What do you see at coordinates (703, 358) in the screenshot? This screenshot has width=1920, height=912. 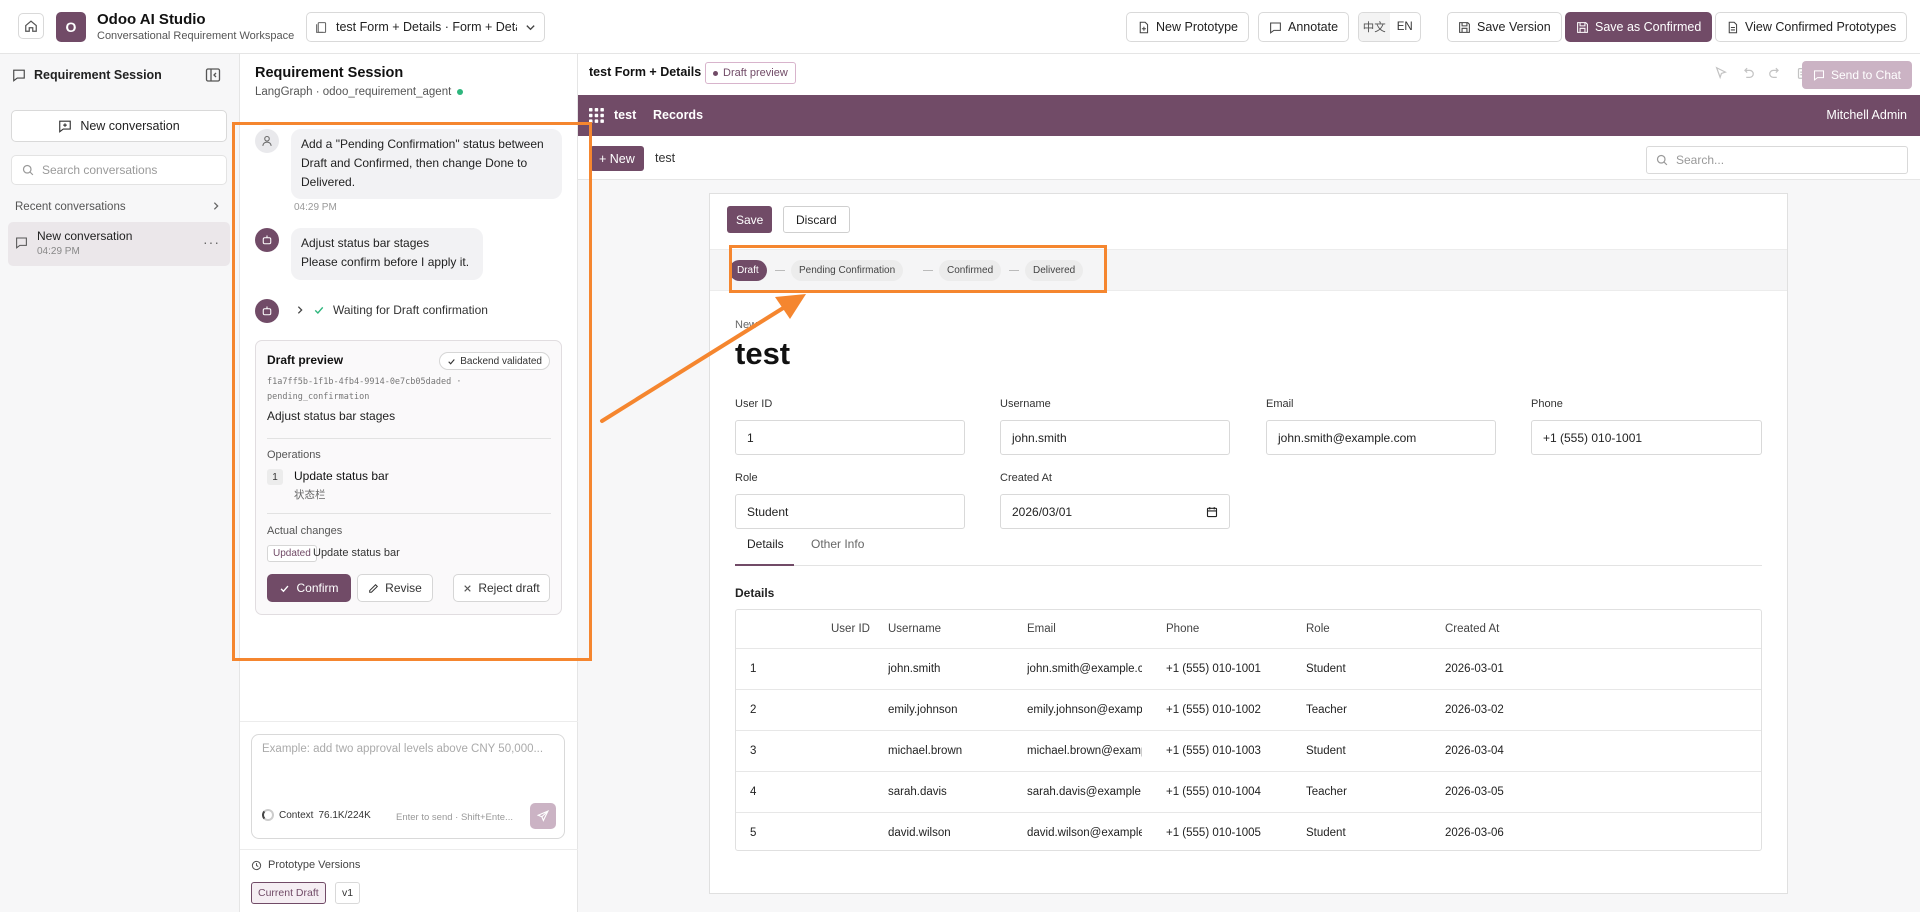 I see `annotation-arrow` at bounding box center [703, 358].